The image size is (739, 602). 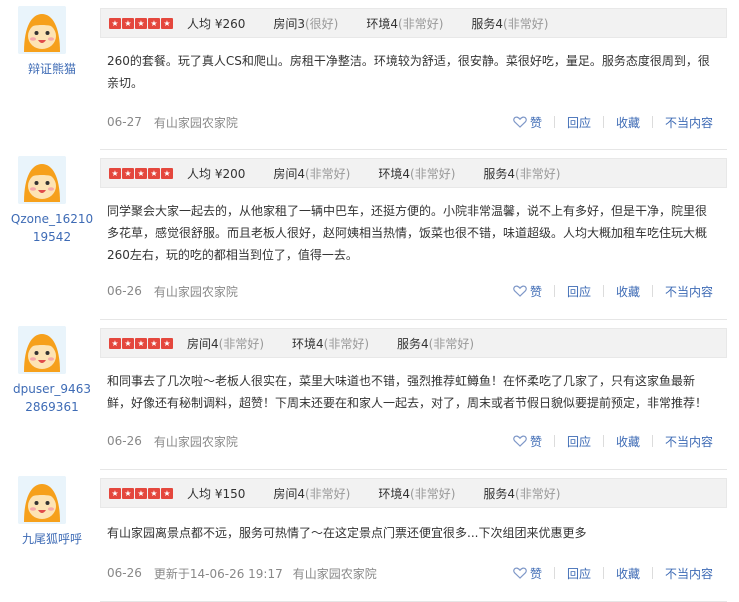 What do you see at coordinates (413, 493) in the screenshot?
I see `rating-bar: ★ ★ ★ ★ ★ 人均 ¥150 房间4(非常好) 环境4(非常好) 服务4(非常好)` at bounding box center [413, 493].